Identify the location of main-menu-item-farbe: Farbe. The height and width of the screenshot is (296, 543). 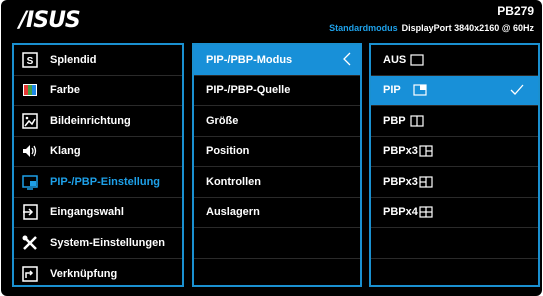
(98, 91).